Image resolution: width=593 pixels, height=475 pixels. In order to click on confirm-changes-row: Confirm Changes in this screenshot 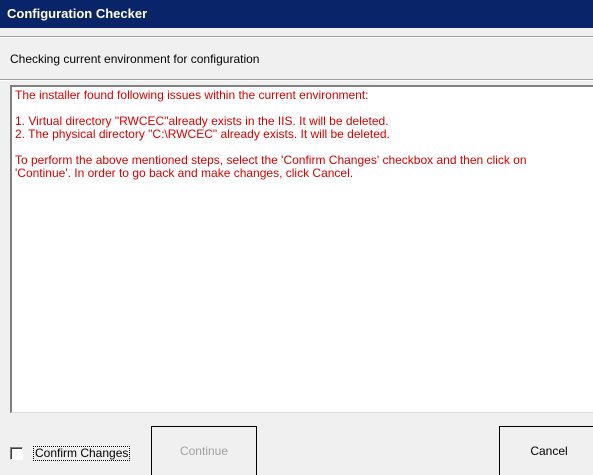, I will do `click(70, 453)`.